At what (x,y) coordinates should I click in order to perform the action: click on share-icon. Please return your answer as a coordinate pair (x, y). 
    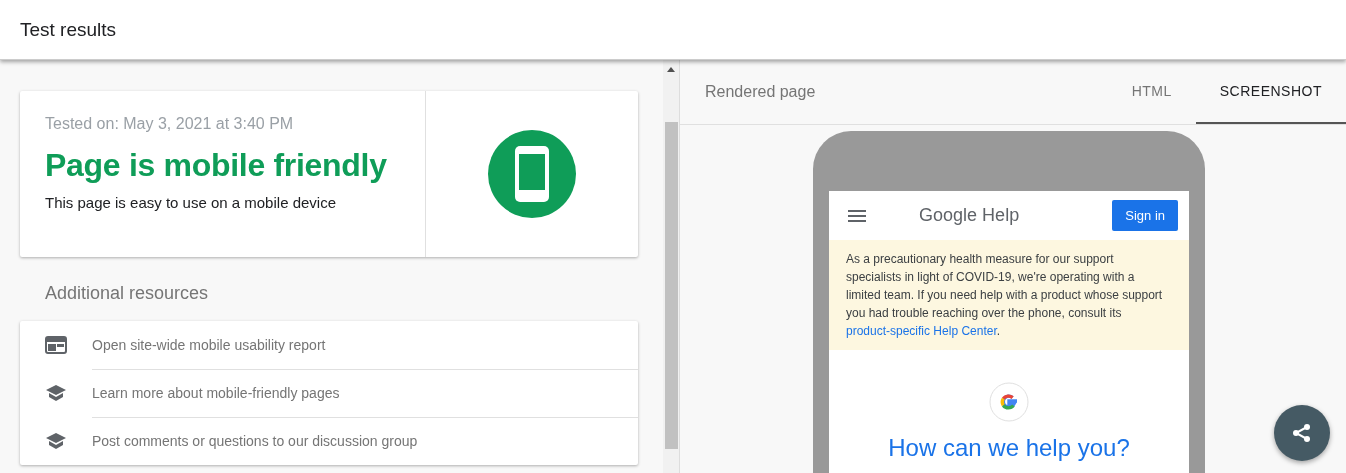
    Looking at the image, I should click on (1302, 433).